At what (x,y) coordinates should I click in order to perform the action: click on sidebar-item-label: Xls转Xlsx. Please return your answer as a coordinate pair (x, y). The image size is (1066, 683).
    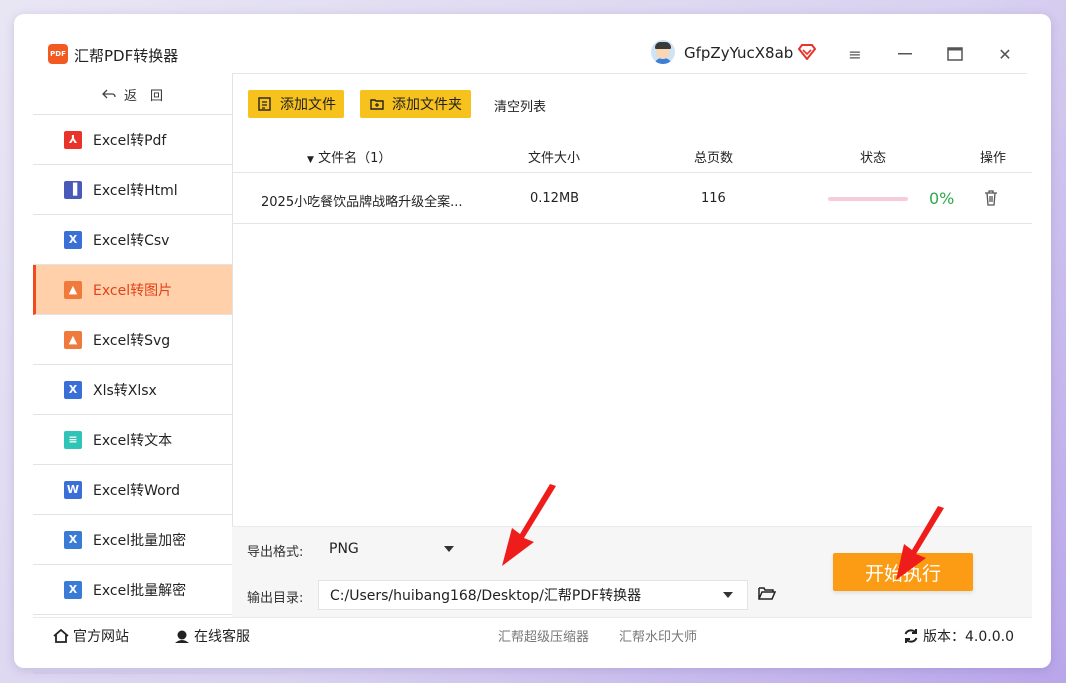
    Looking at the image, I should click on (125, 390).